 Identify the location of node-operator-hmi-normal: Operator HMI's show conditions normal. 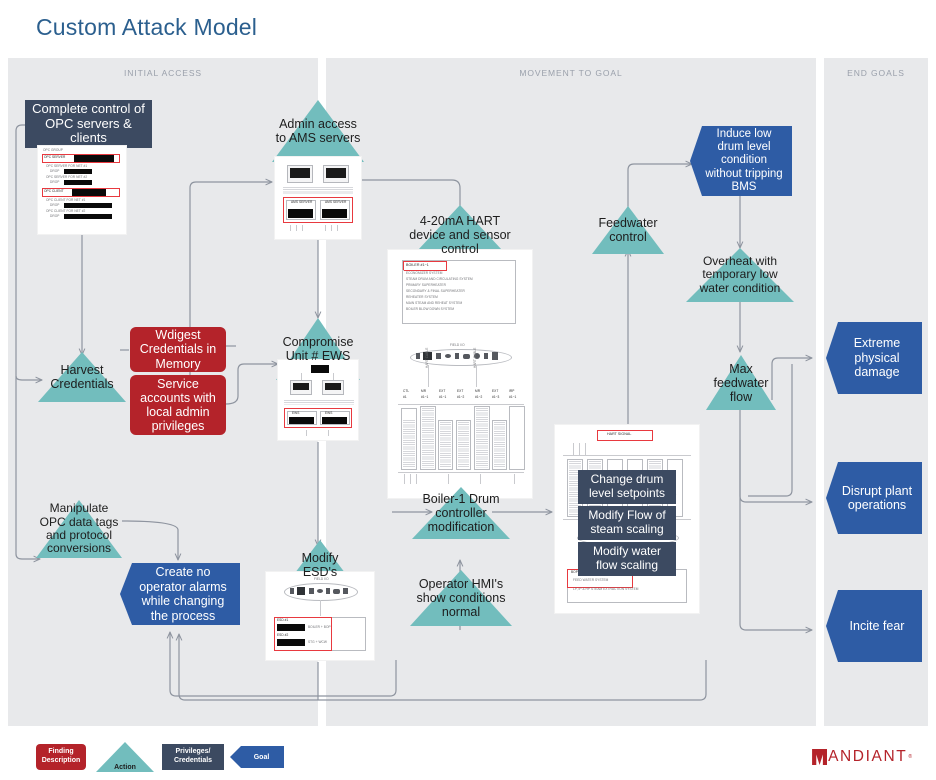
(461, 598).